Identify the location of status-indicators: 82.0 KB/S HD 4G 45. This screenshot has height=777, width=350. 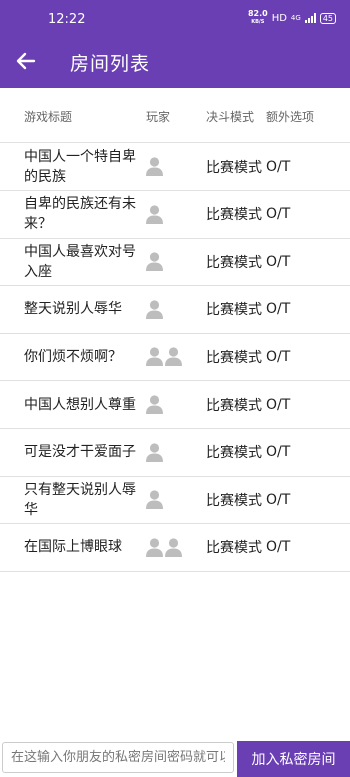
(292, 18).